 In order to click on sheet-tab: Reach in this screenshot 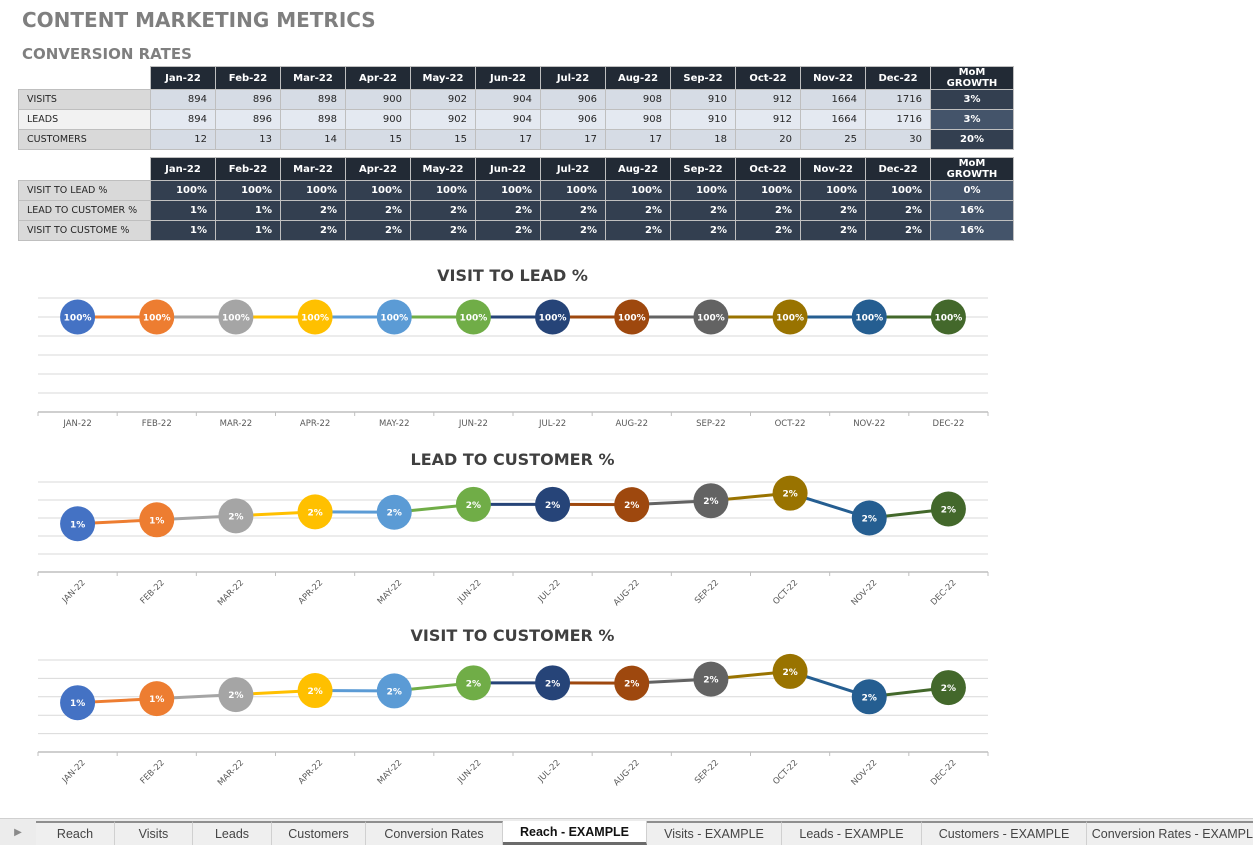, I will do `click(75, 833)`.